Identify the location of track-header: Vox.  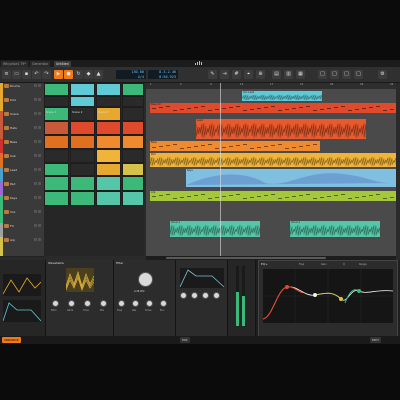
(22, 216).